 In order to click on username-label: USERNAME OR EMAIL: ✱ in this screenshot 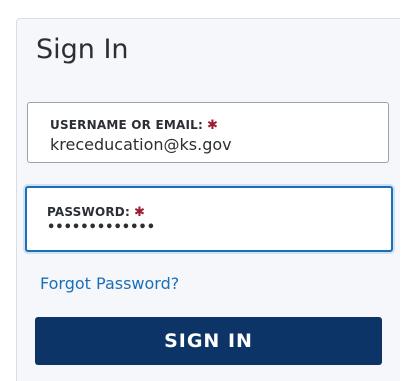, I will do `click(134, 125)`.